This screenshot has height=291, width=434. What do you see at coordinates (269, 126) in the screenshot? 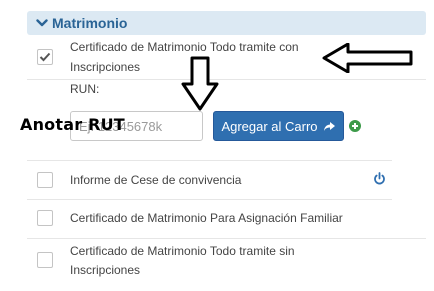
I see `add-to-cart-label: Agregar al Carro` at bounding box center [269, 126].